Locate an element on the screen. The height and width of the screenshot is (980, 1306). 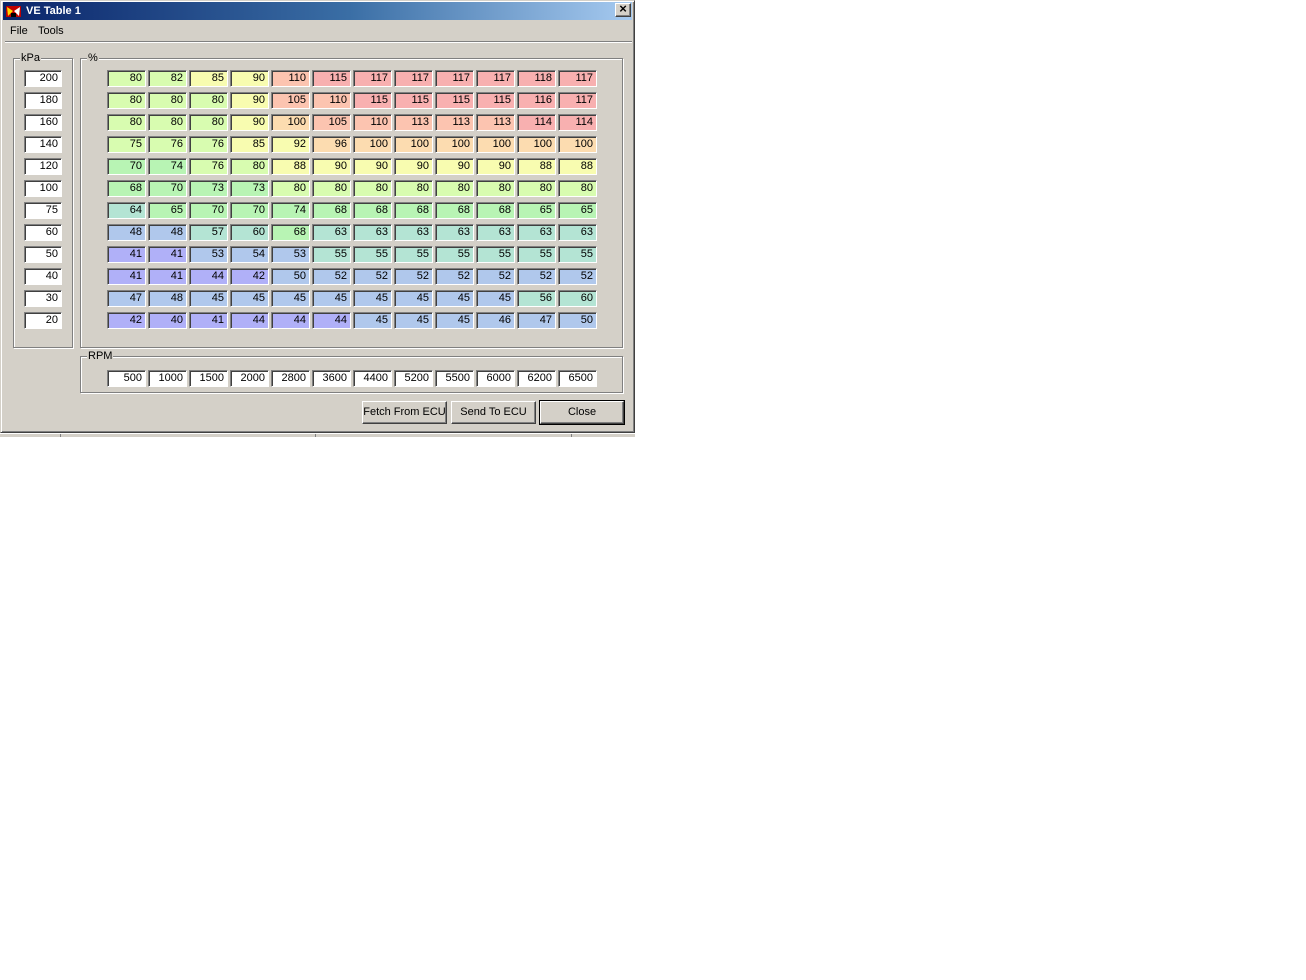
menu-file: File is located at coordinates (19, 31).